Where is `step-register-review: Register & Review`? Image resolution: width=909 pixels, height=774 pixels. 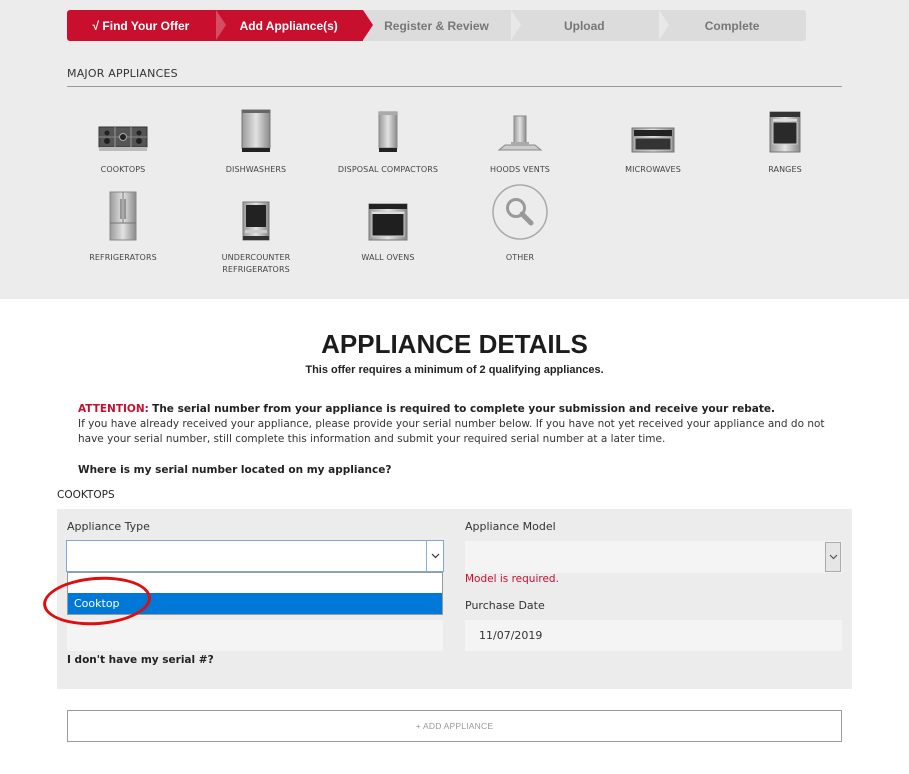
step-register-review: Register & Review is located at coordinates (437, 25).